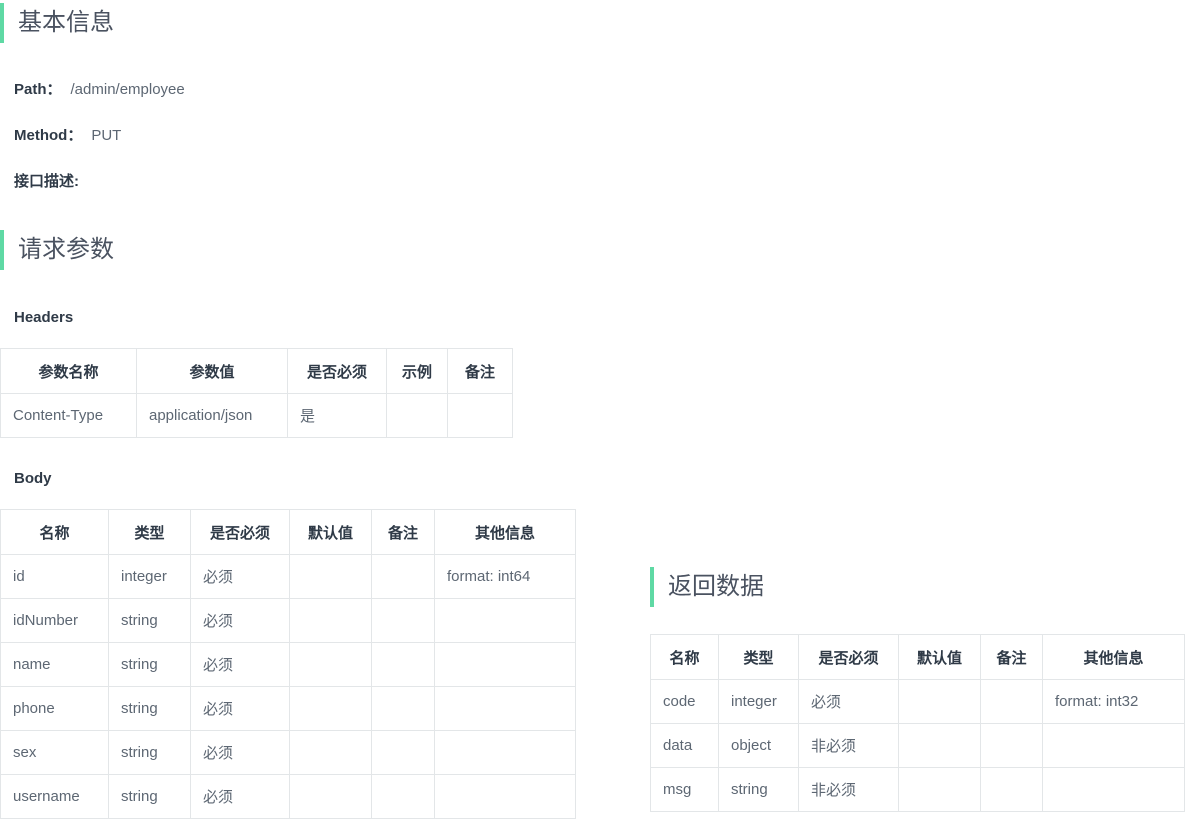 This screenshot has width=1185, height=829. Describe the element at coordinates (54, 576) in the screenshot. I see `cell-name: id` at that location.